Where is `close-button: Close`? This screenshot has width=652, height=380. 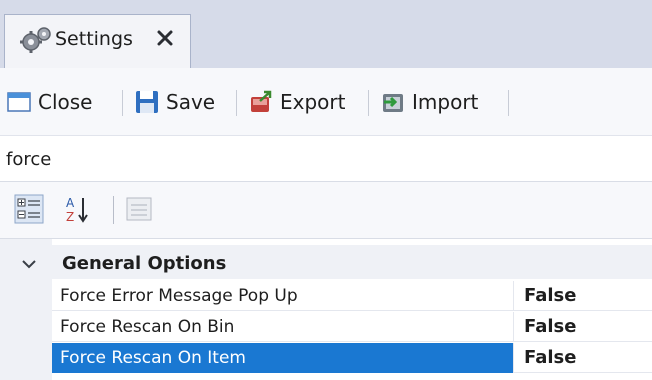 close-button: Close is located at coordinates (49, 102).